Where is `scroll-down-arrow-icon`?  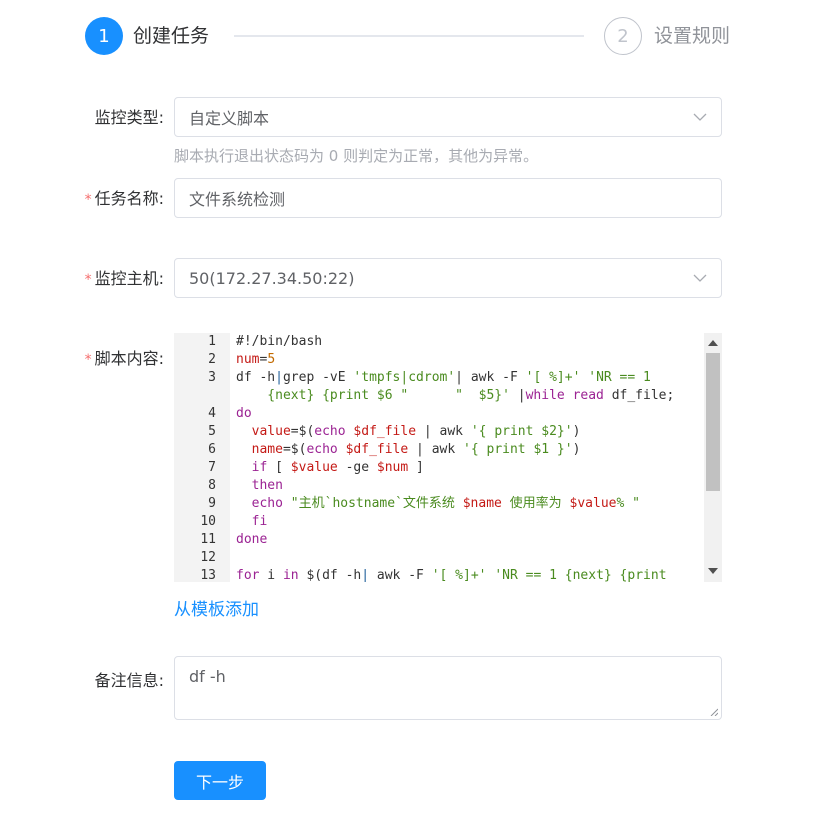 scroll-down-arrow-icon is located at coordinates (713, 571).